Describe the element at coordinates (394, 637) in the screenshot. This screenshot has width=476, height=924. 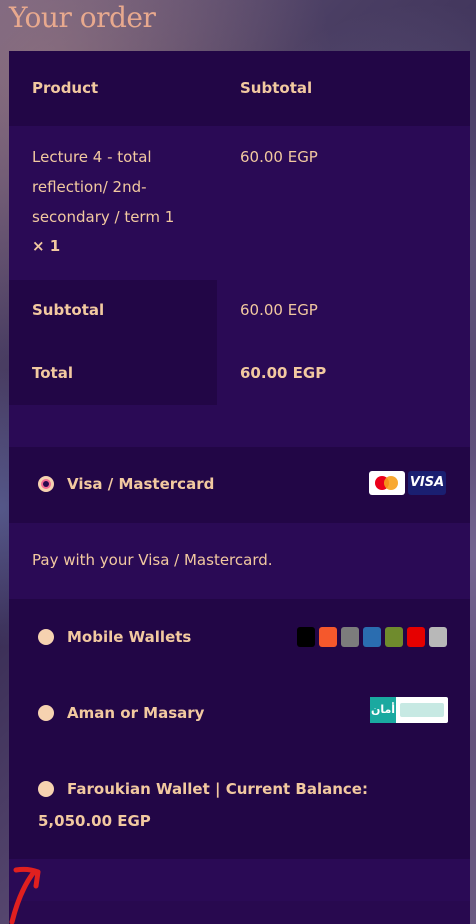
I see `wallet-logo-5-icon` at that location.